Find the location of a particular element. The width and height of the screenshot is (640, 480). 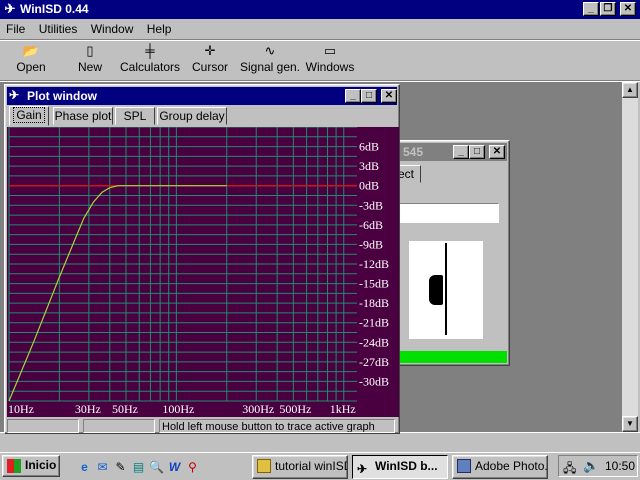

plot-minimize-button: _ is located at coordinates (353, 96).